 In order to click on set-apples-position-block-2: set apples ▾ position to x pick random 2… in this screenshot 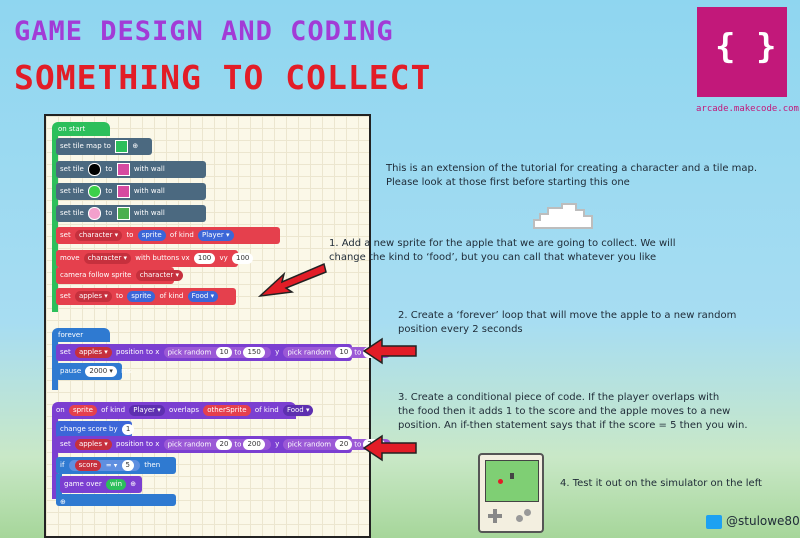, I will do `click(223, 444)`.